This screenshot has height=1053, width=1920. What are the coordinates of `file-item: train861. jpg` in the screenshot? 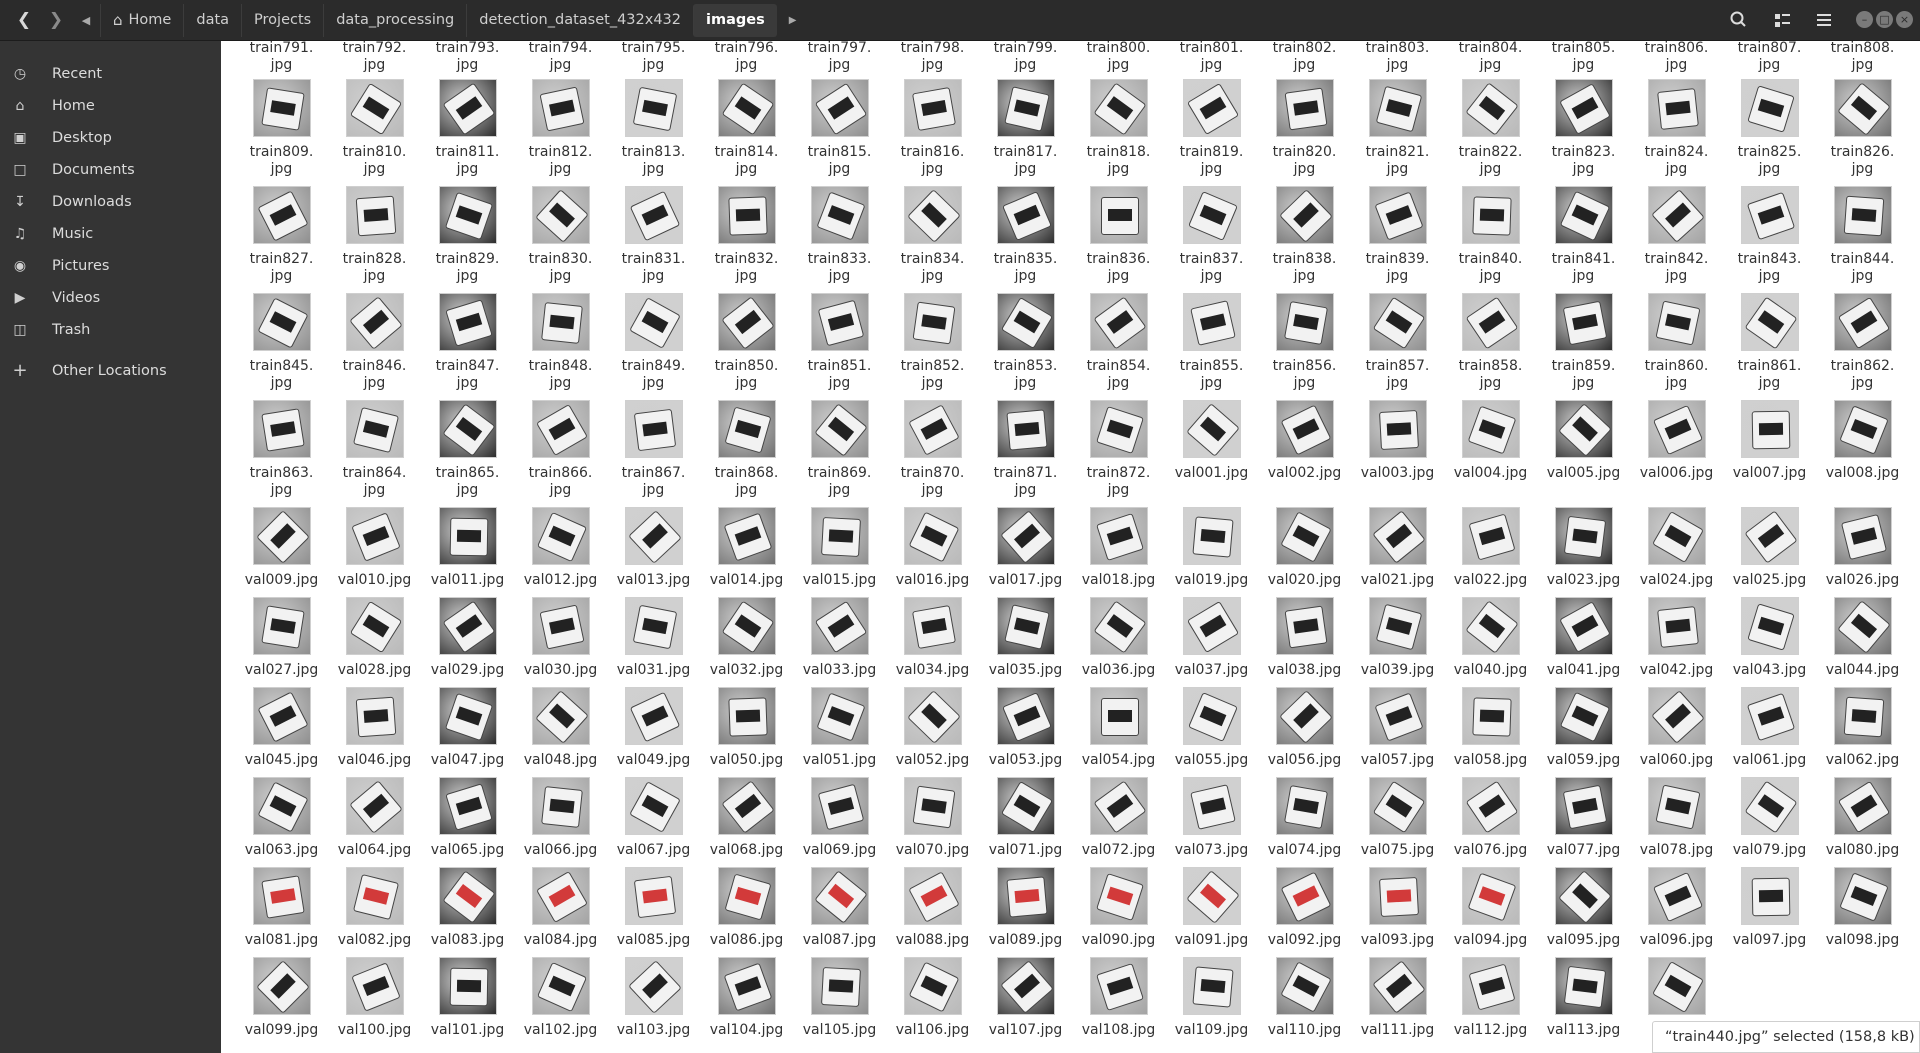 It's located at (1769, 342).